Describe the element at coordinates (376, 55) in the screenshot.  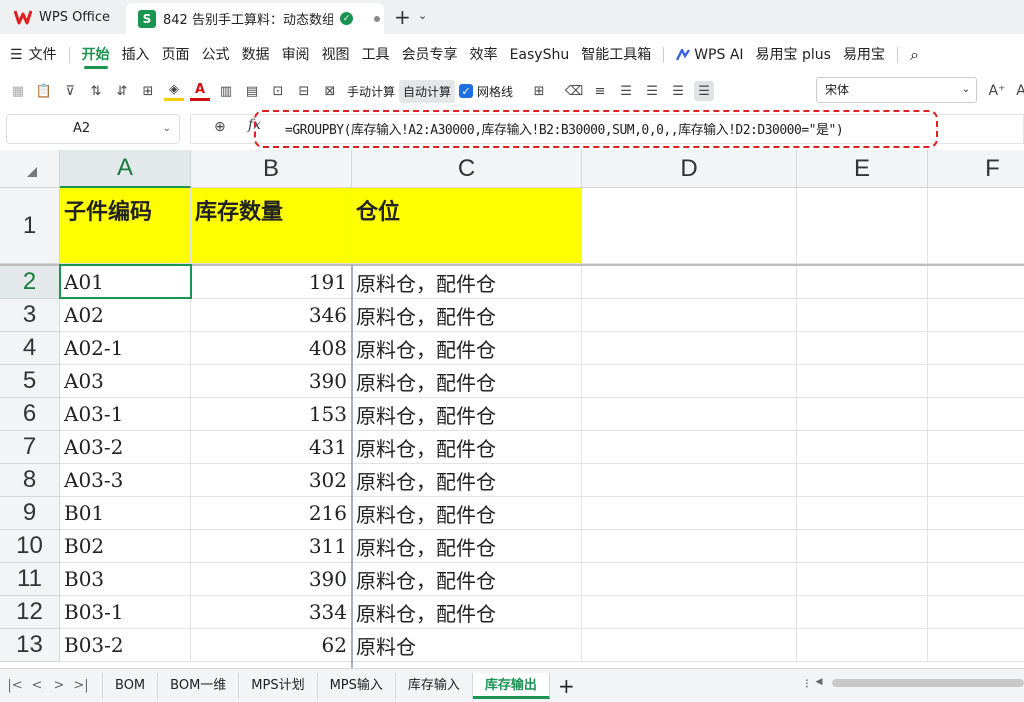
I see `menu-tools: 工具` at that location.